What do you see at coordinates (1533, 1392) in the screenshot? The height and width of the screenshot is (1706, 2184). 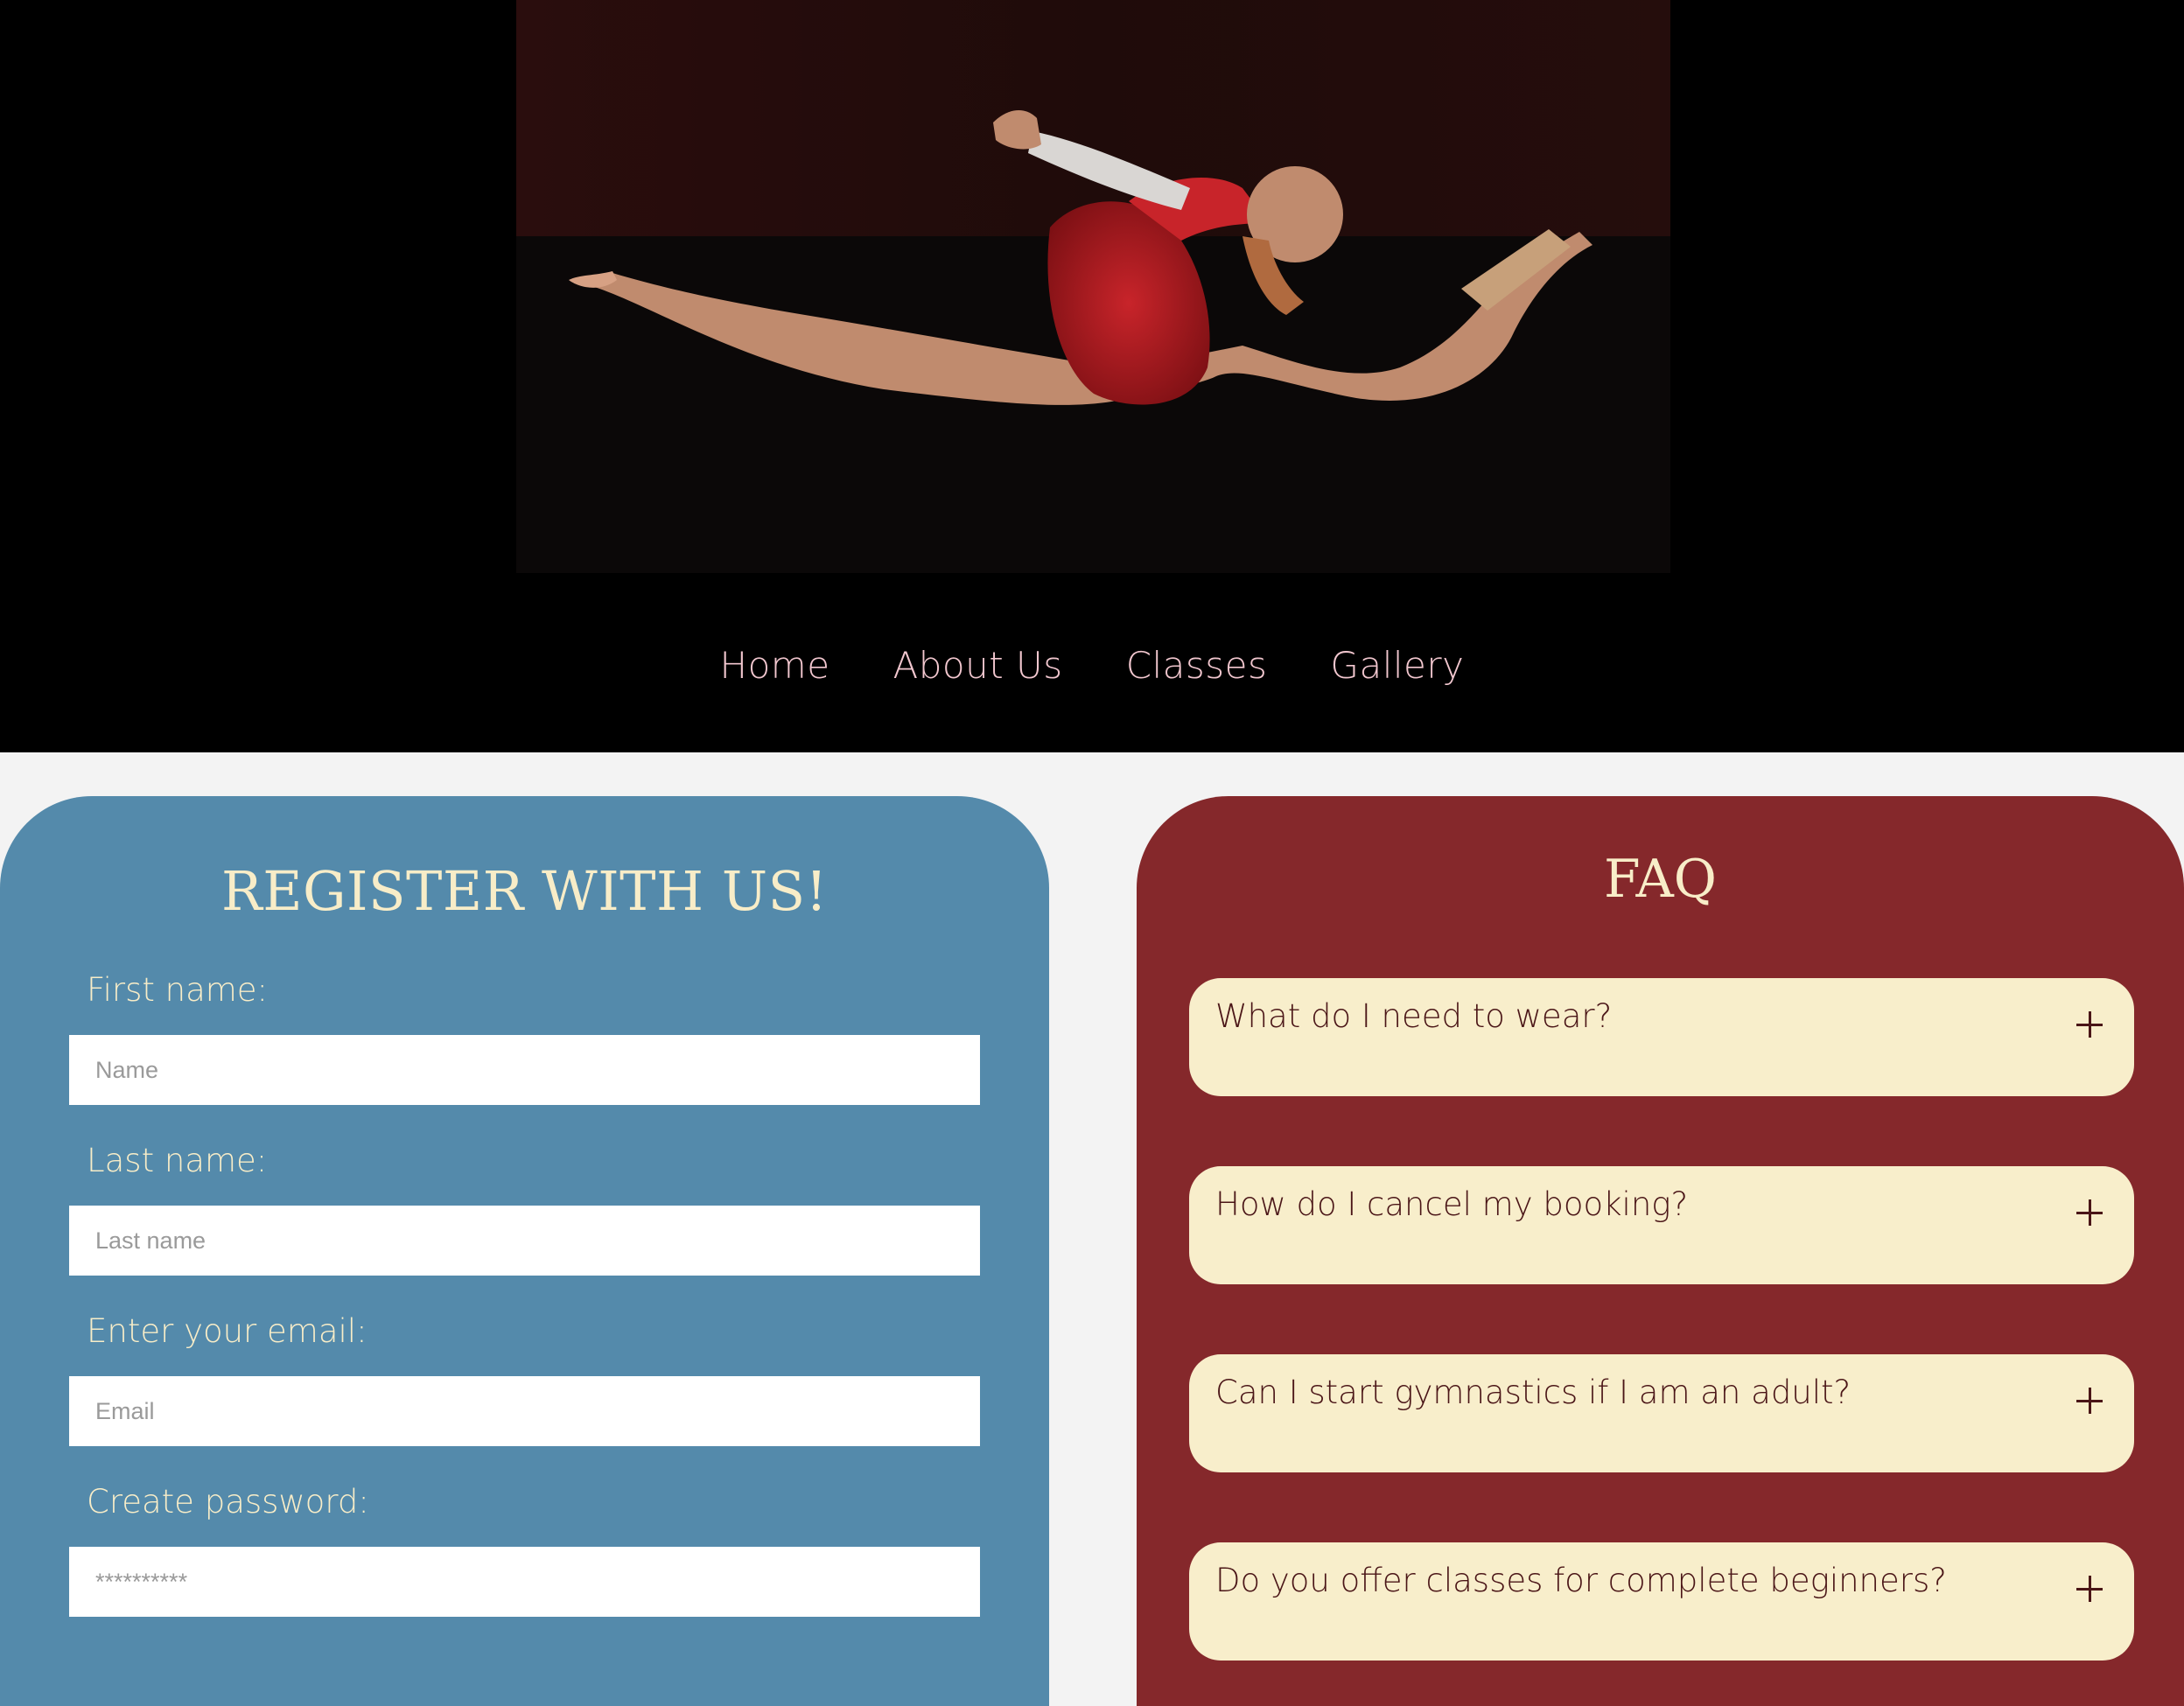 I see `faq-question: Can I start gymnastics if I am an adult?` at bounding box center [1533, 1392].